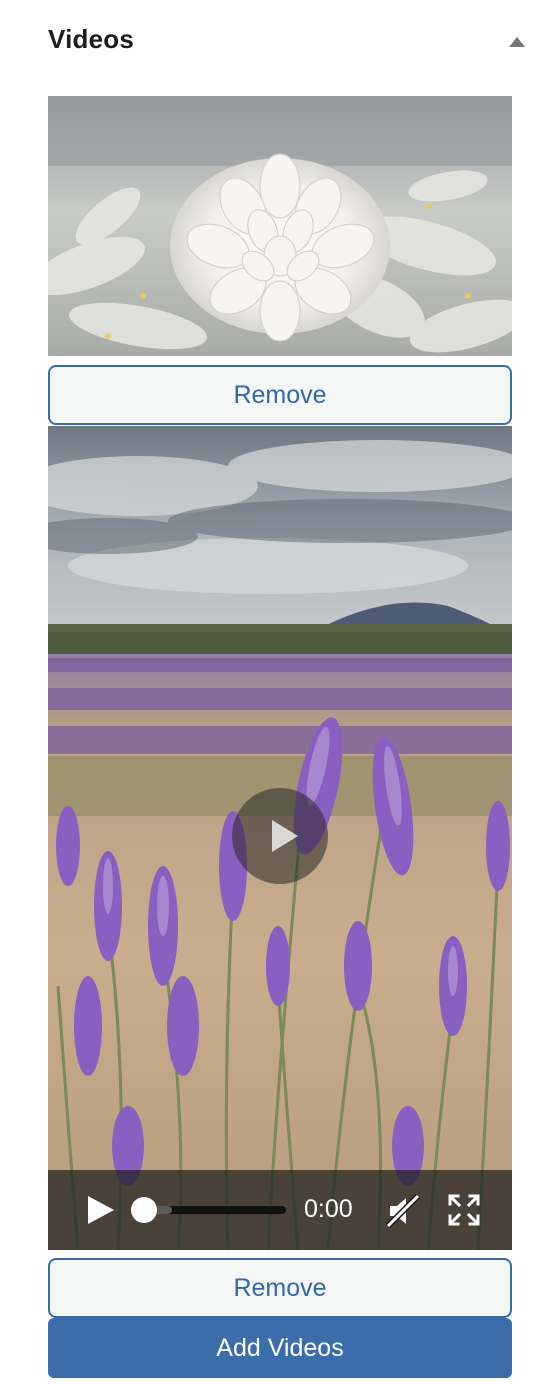 The image size is (558, 1384). Describe the element at coordinates (280, 1288) in the screenshot. I see `remove-video-2-button: Remove` at that location.